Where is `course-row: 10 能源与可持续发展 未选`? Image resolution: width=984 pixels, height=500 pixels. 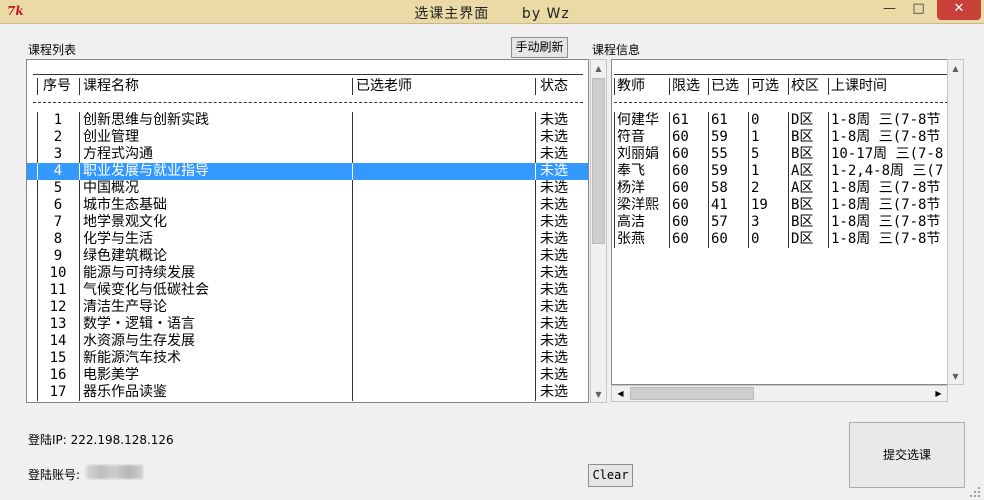 course-row: 10 能源与可持续发展 未选 is located at coordinates (307, 273).